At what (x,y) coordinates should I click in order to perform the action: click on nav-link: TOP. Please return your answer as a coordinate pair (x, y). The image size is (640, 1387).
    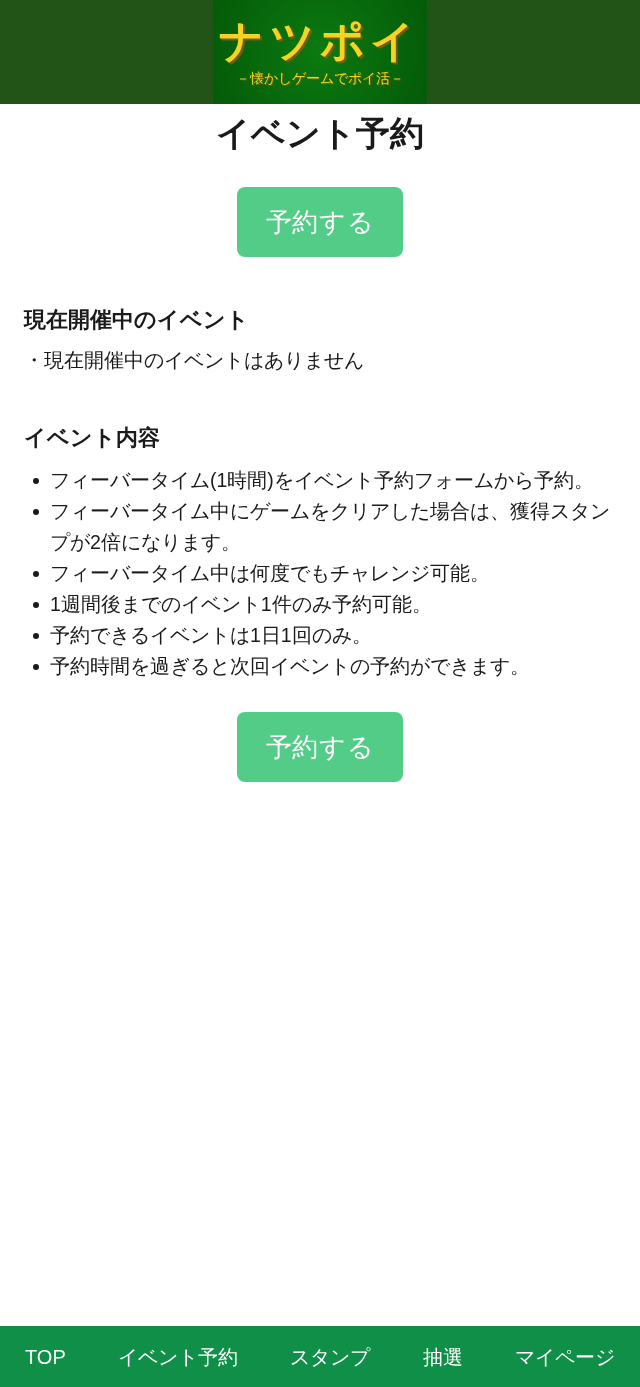
    Looking at the image, I should click on (45, 1356).